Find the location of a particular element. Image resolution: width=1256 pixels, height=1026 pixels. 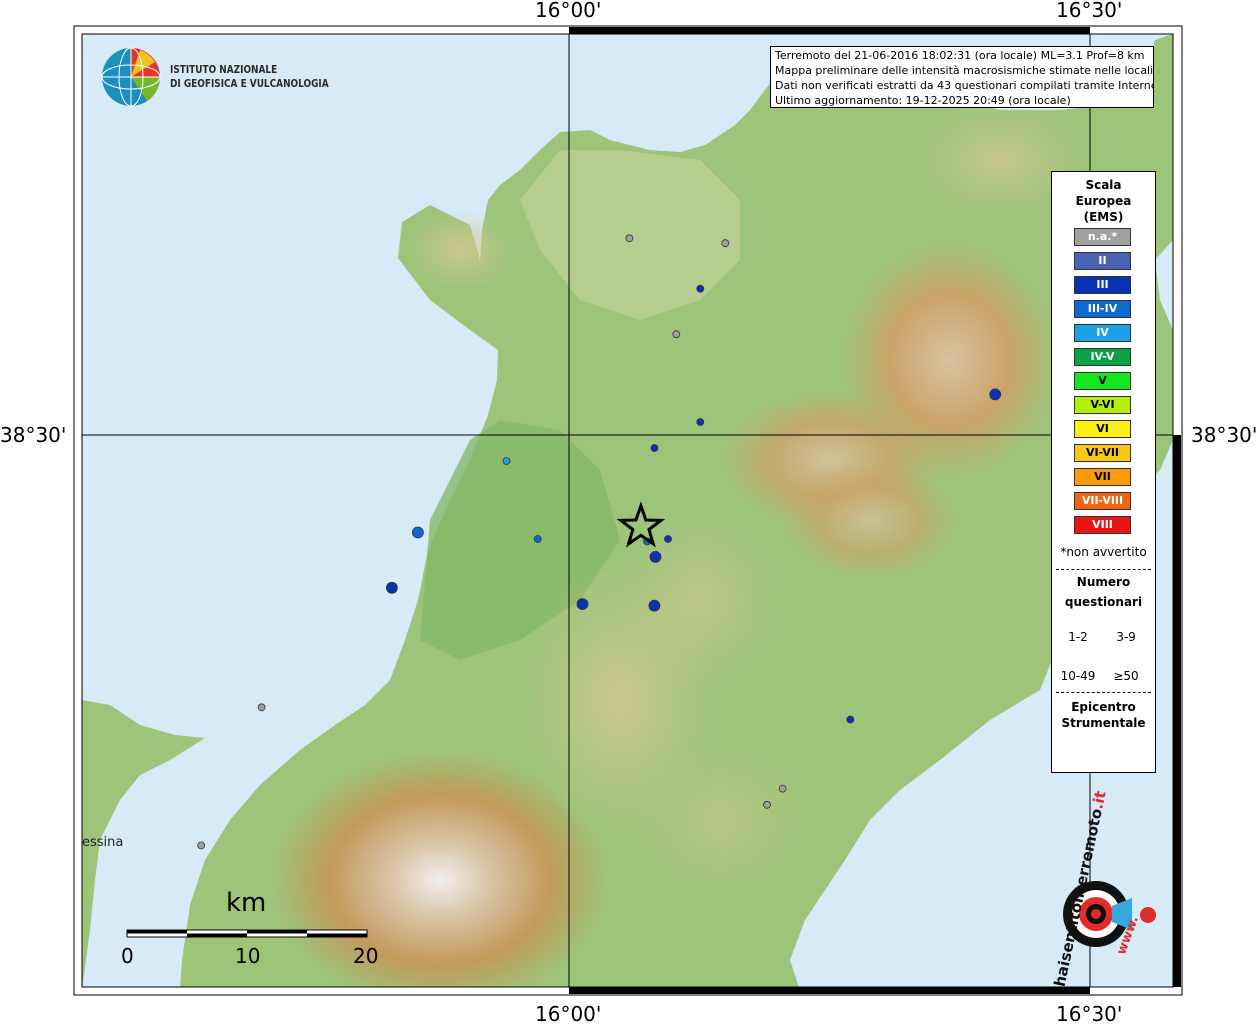

ems-swatch: V-VI is located at coordinates (1102, 405).